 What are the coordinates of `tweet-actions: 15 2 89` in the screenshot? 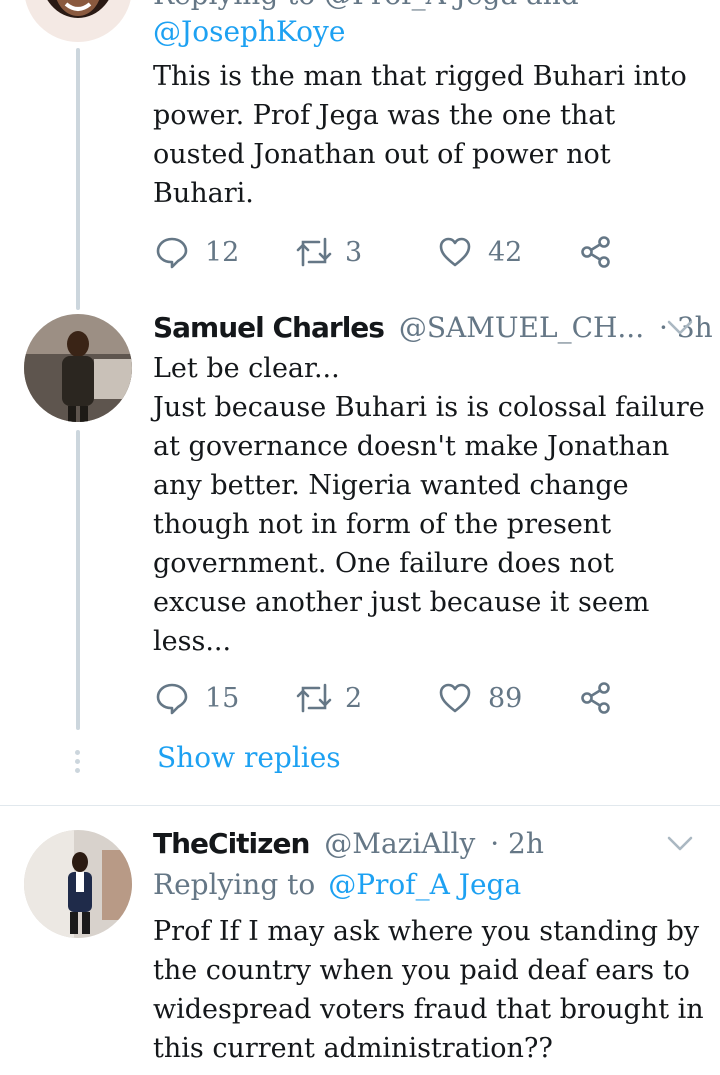 It's located at (395, 698).